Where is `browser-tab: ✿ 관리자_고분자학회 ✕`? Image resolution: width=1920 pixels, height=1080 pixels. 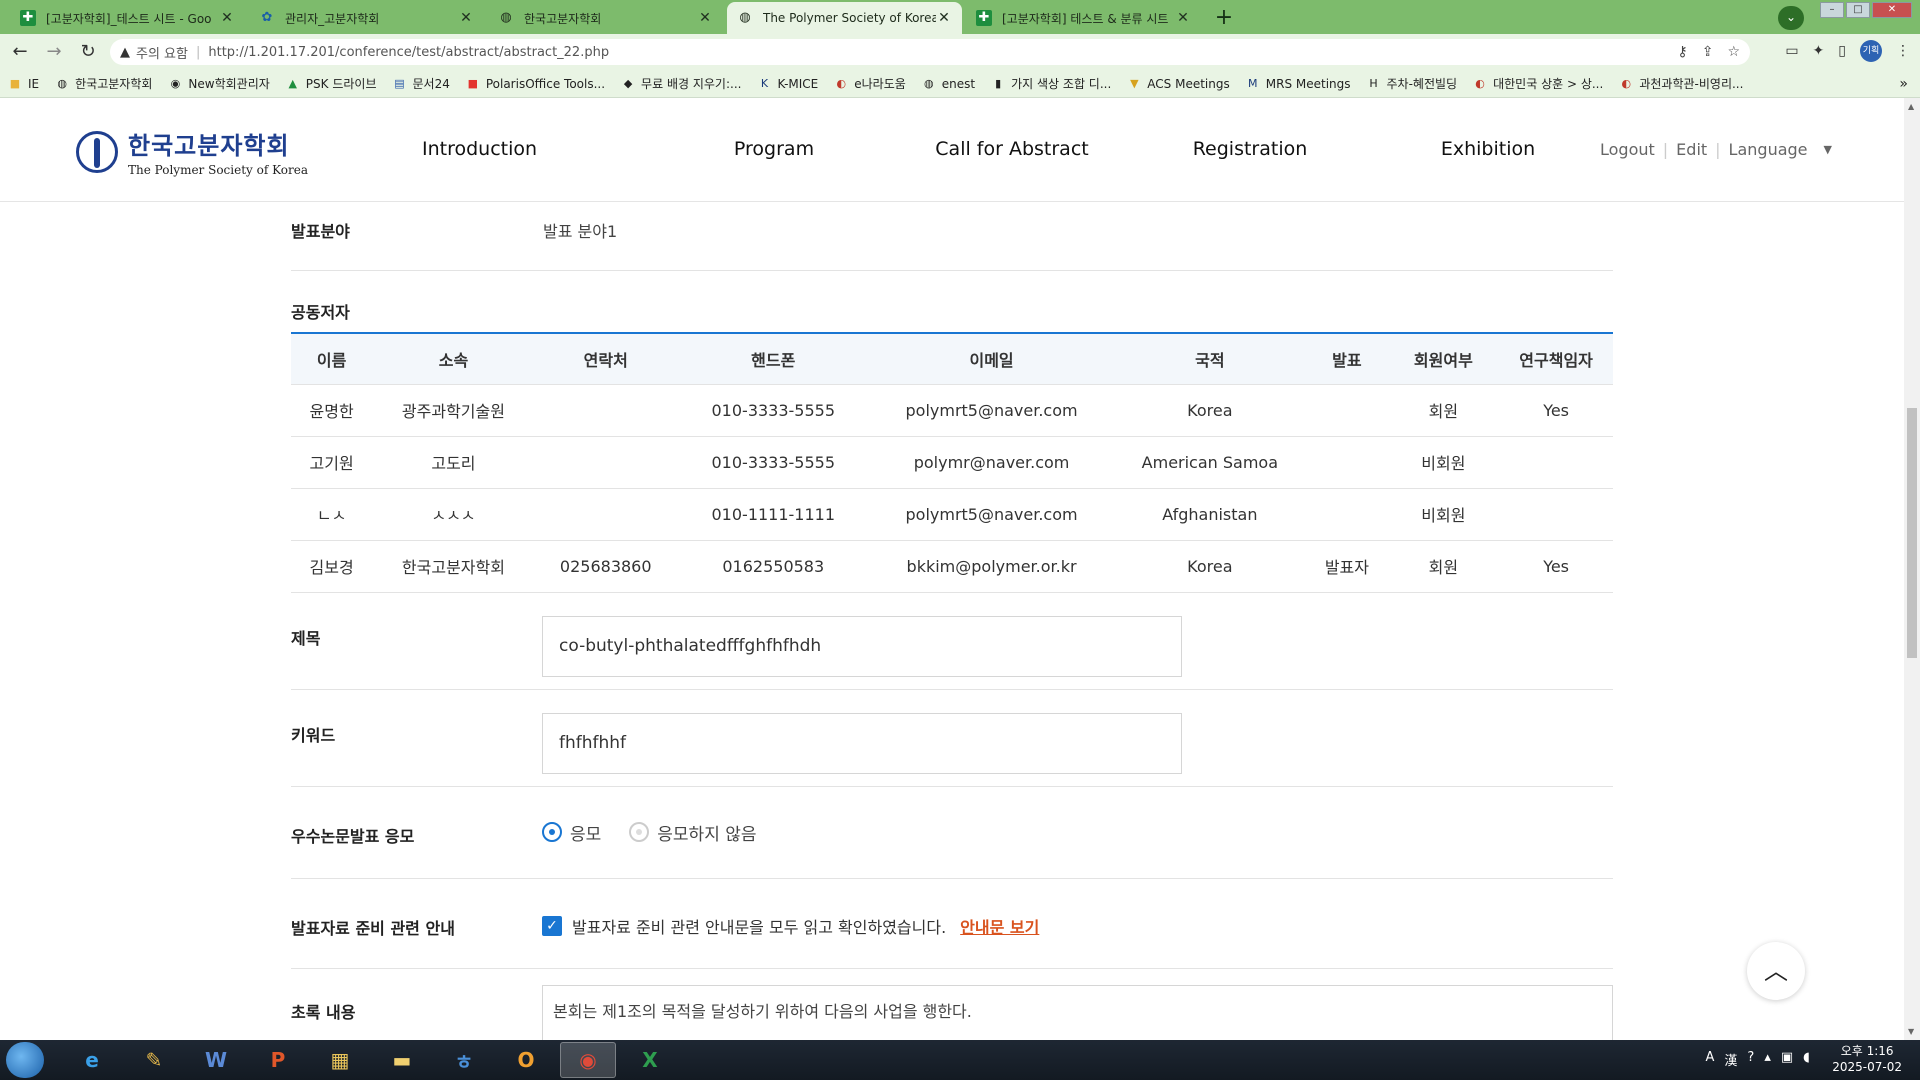
browser-tab: ✿ 관리자_고분자학회 ✕ is located at coordinates (366, 18).